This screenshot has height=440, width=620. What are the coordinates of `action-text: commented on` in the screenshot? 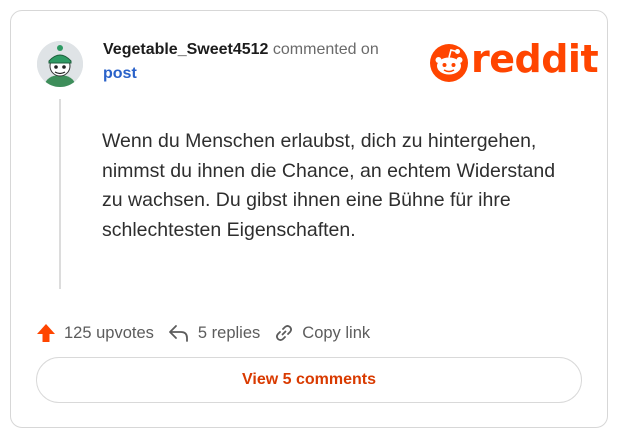 It's located at (325, 49).